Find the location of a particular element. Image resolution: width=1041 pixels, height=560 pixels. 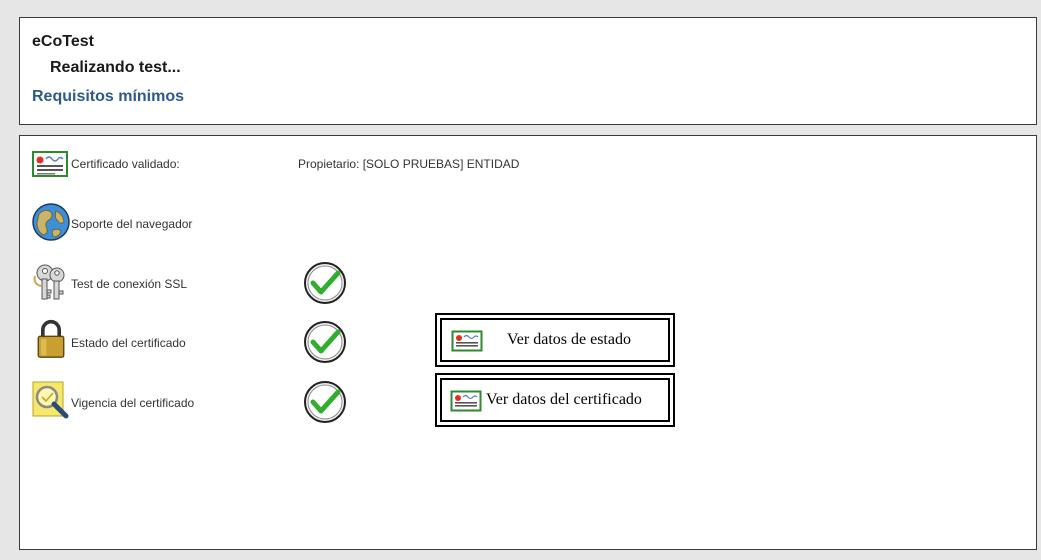

certificate-label: Certificado validado: is located at coordinates (125, 164).